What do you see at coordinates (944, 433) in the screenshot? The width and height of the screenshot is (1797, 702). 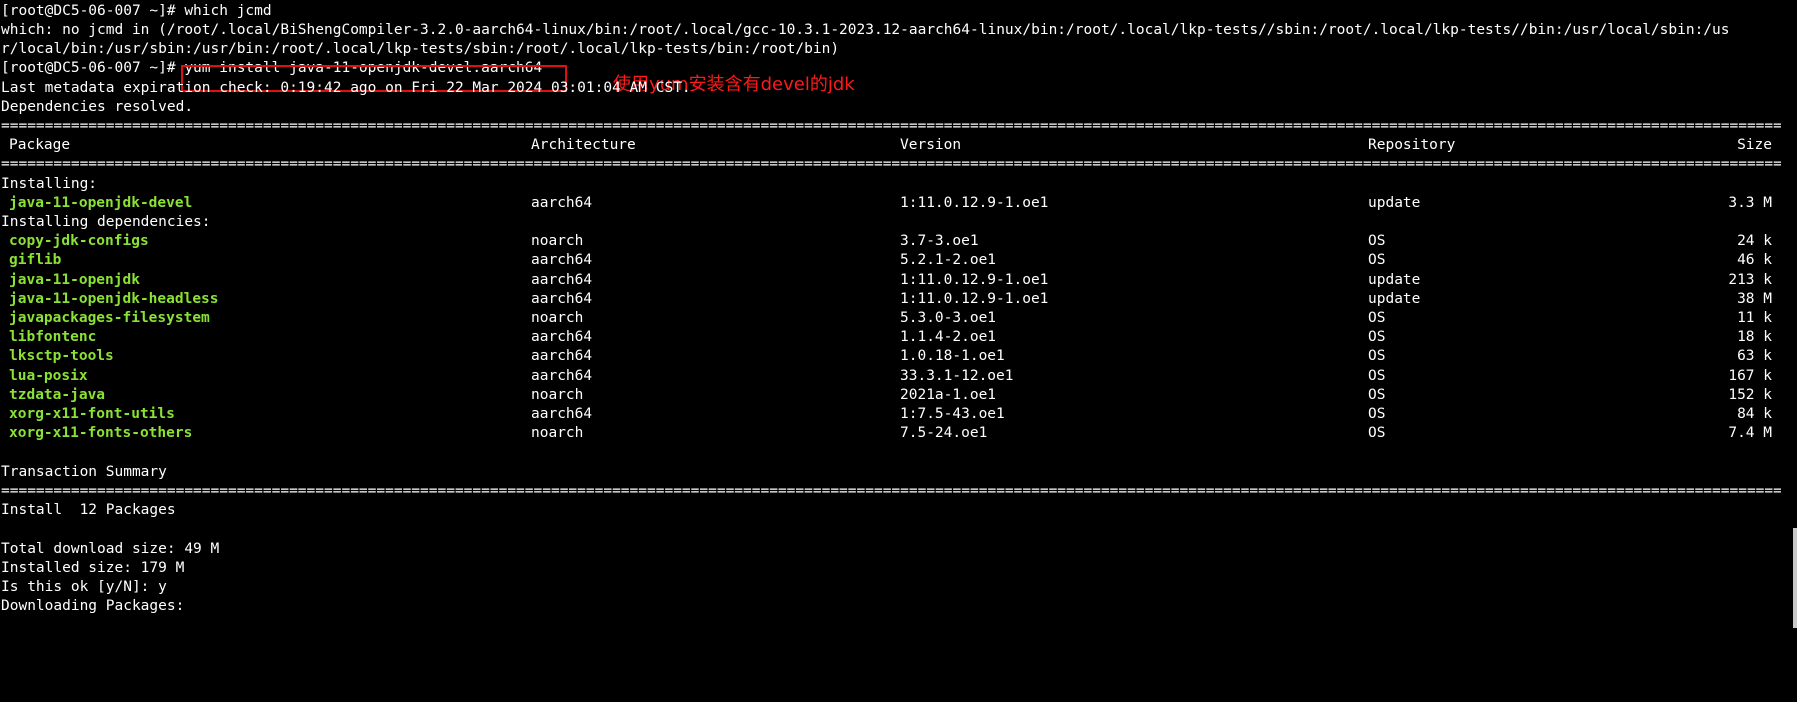 I see `package-version: 7.5-24.oe1` at bounding box center [944, 433].